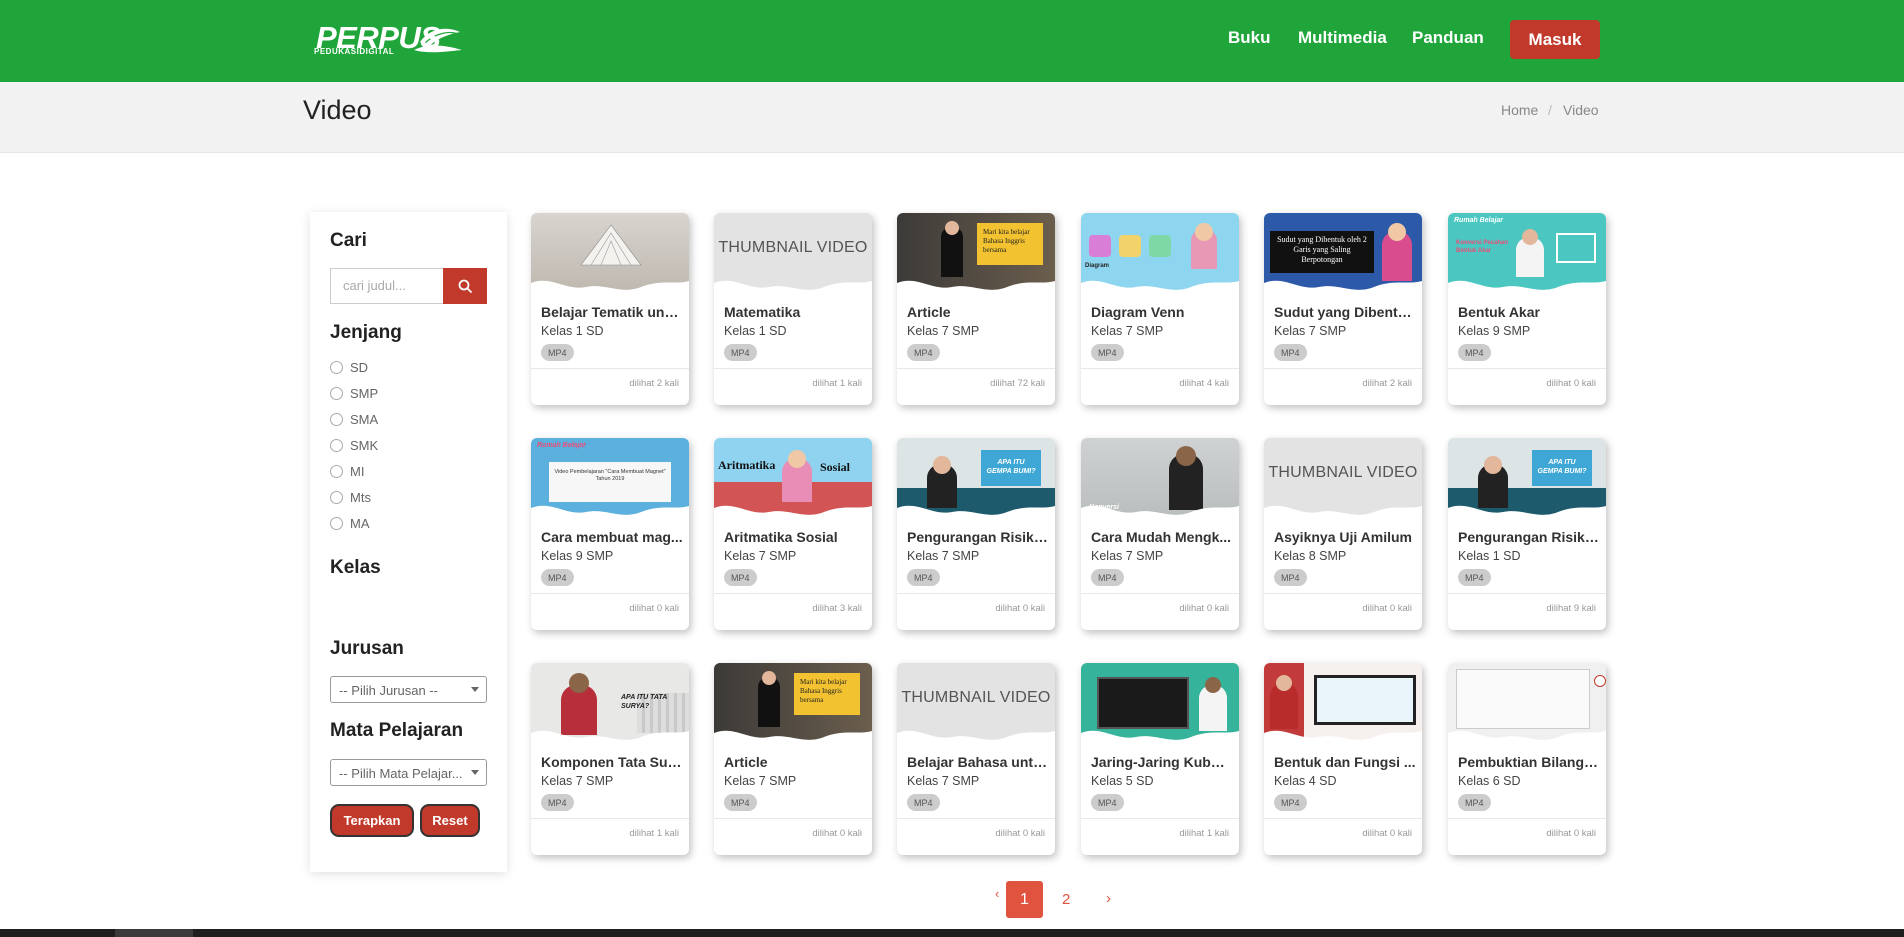 This screenshot has width=1904, height=937. I want to click on video-title: Matematika, so click(795, 312).